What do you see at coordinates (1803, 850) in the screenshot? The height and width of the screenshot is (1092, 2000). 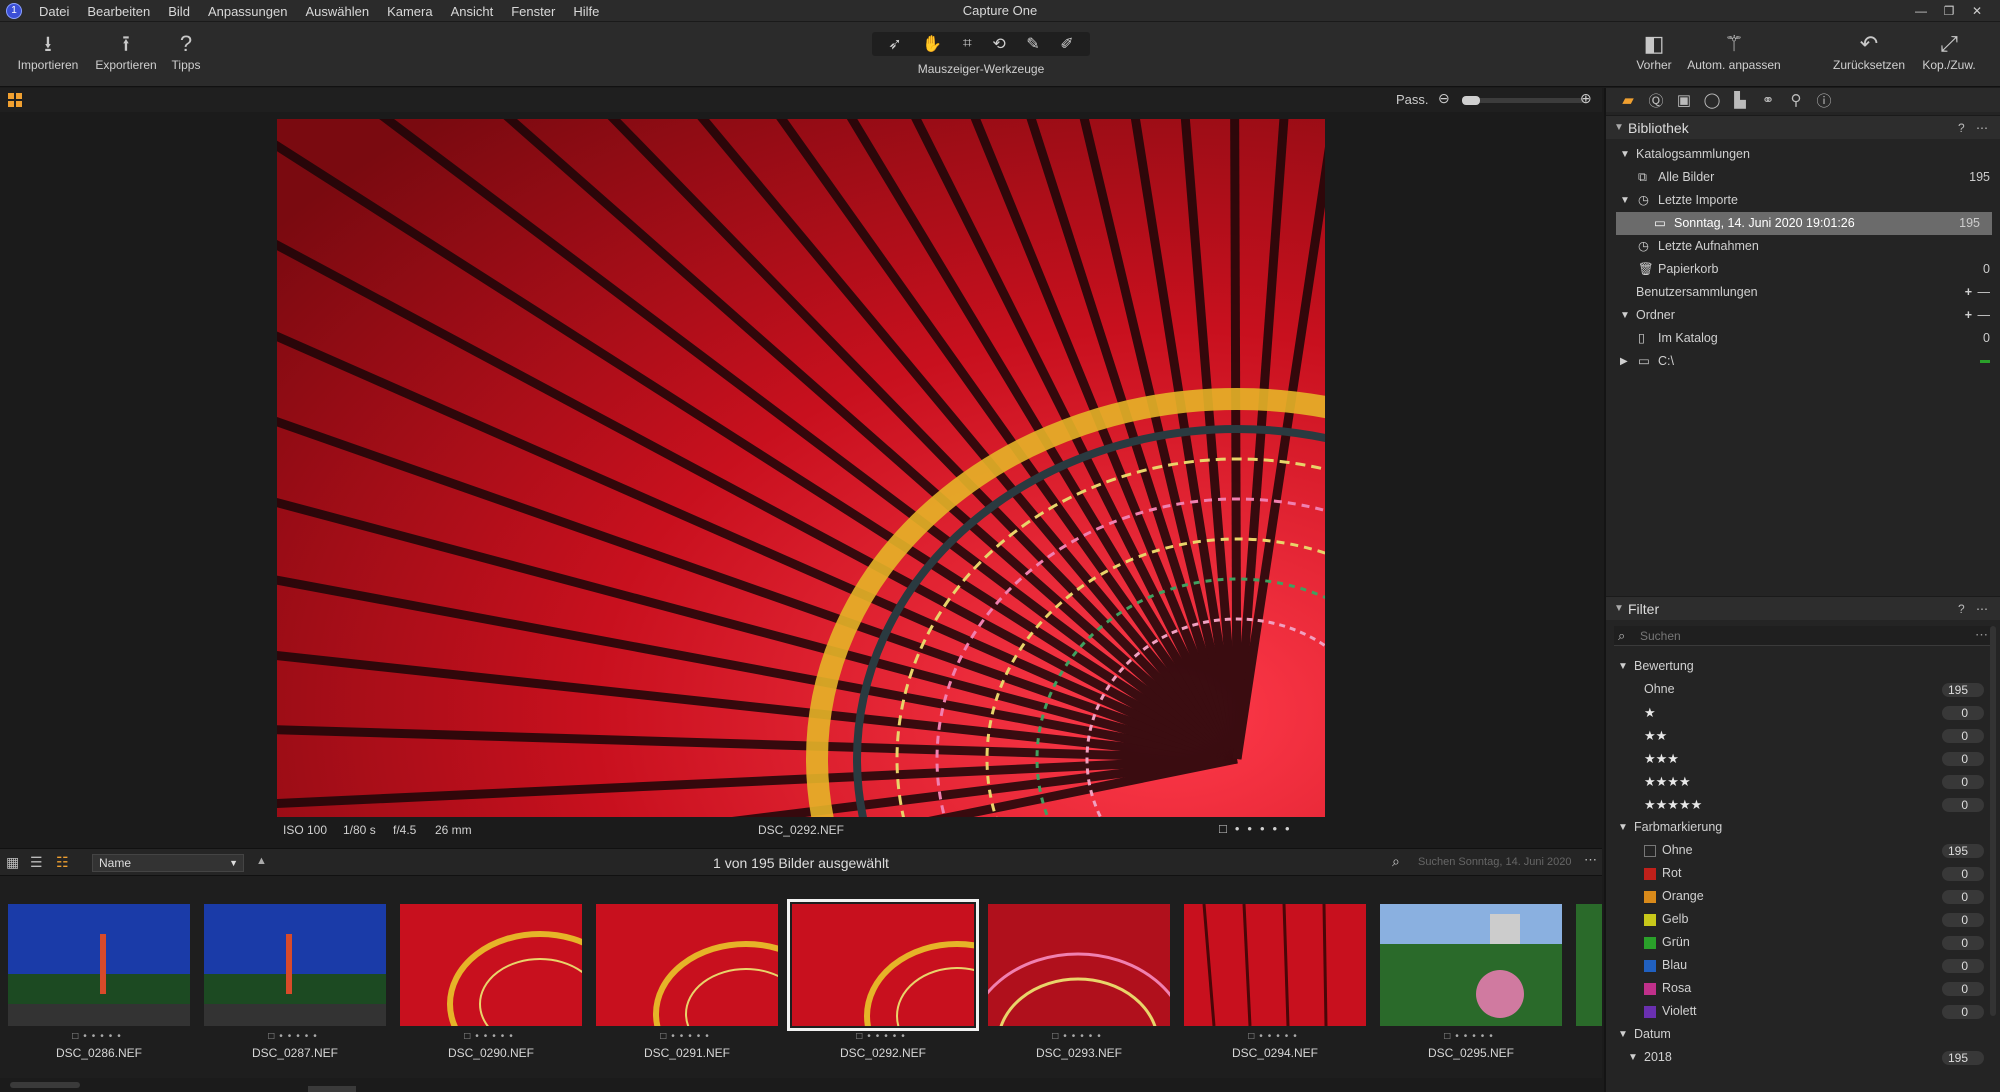 I see `color-filter-row: Ohne 195` at bounding box center [1803, 850].